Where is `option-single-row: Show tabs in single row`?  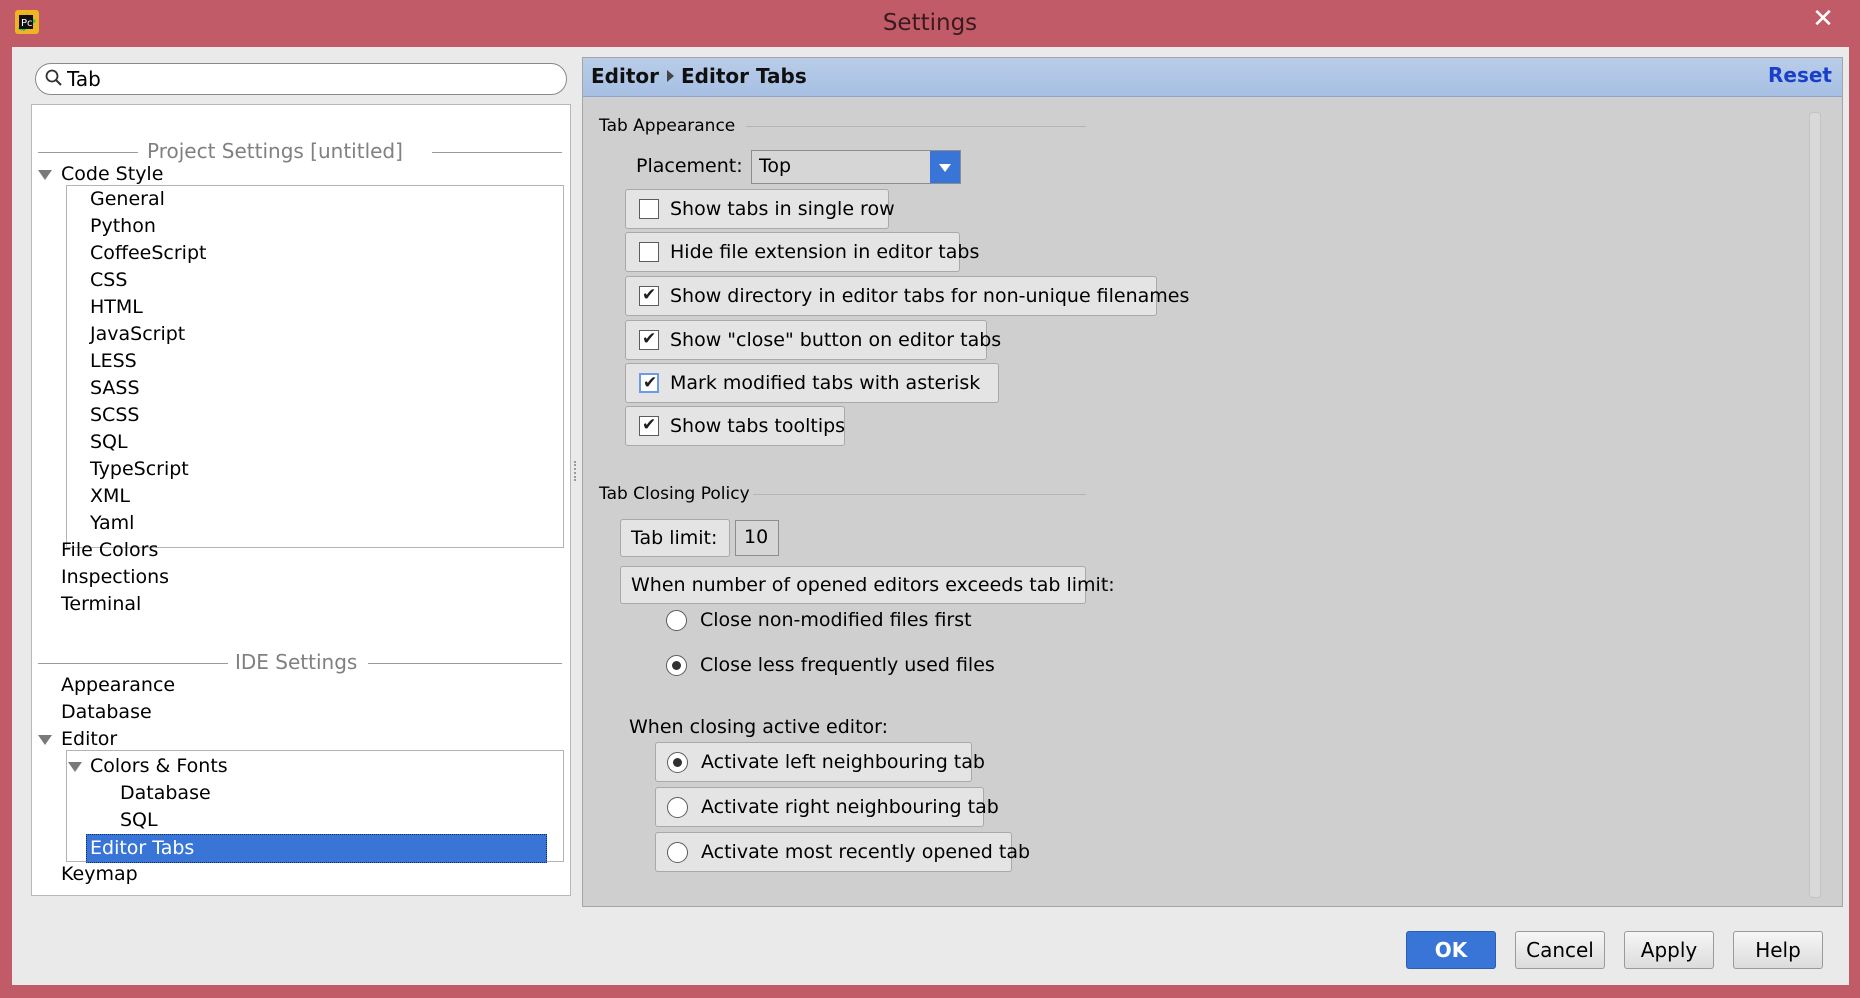
option-single-row: Show tabs in single row is located at coordinates (760, 209).